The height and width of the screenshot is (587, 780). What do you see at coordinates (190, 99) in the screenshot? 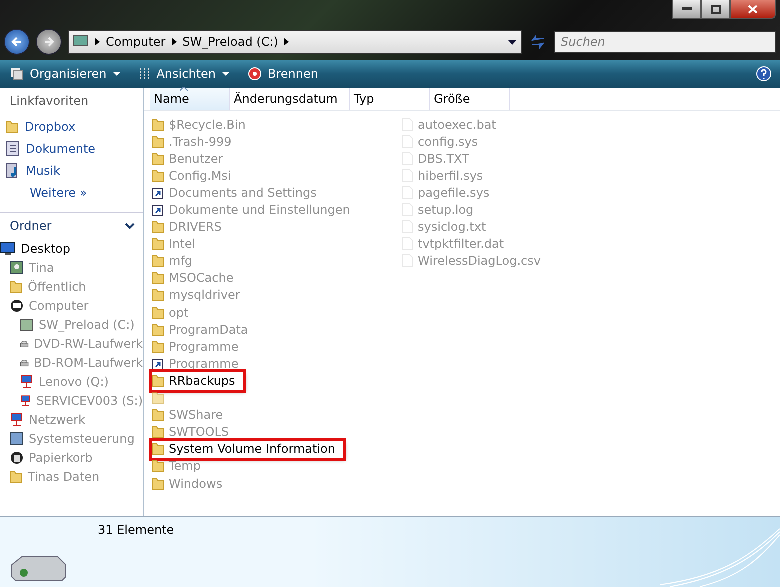
I see `column-header: Name` at bounding box center [190, 99].